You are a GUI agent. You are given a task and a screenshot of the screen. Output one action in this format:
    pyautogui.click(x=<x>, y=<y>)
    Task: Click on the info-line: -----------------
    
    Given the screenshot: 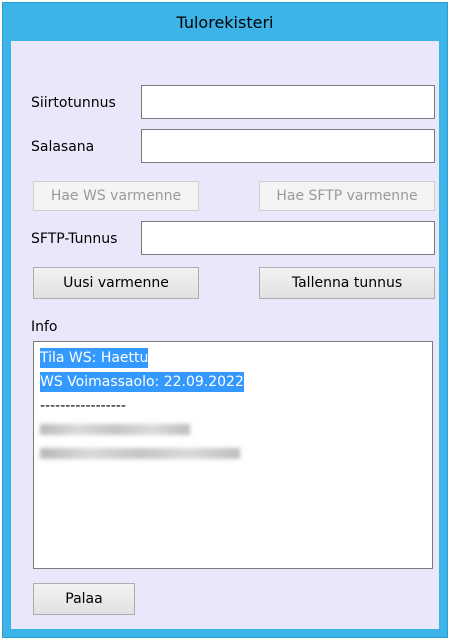 What is the action you would take?
    pyautogui.click(x=83, y=406)
    